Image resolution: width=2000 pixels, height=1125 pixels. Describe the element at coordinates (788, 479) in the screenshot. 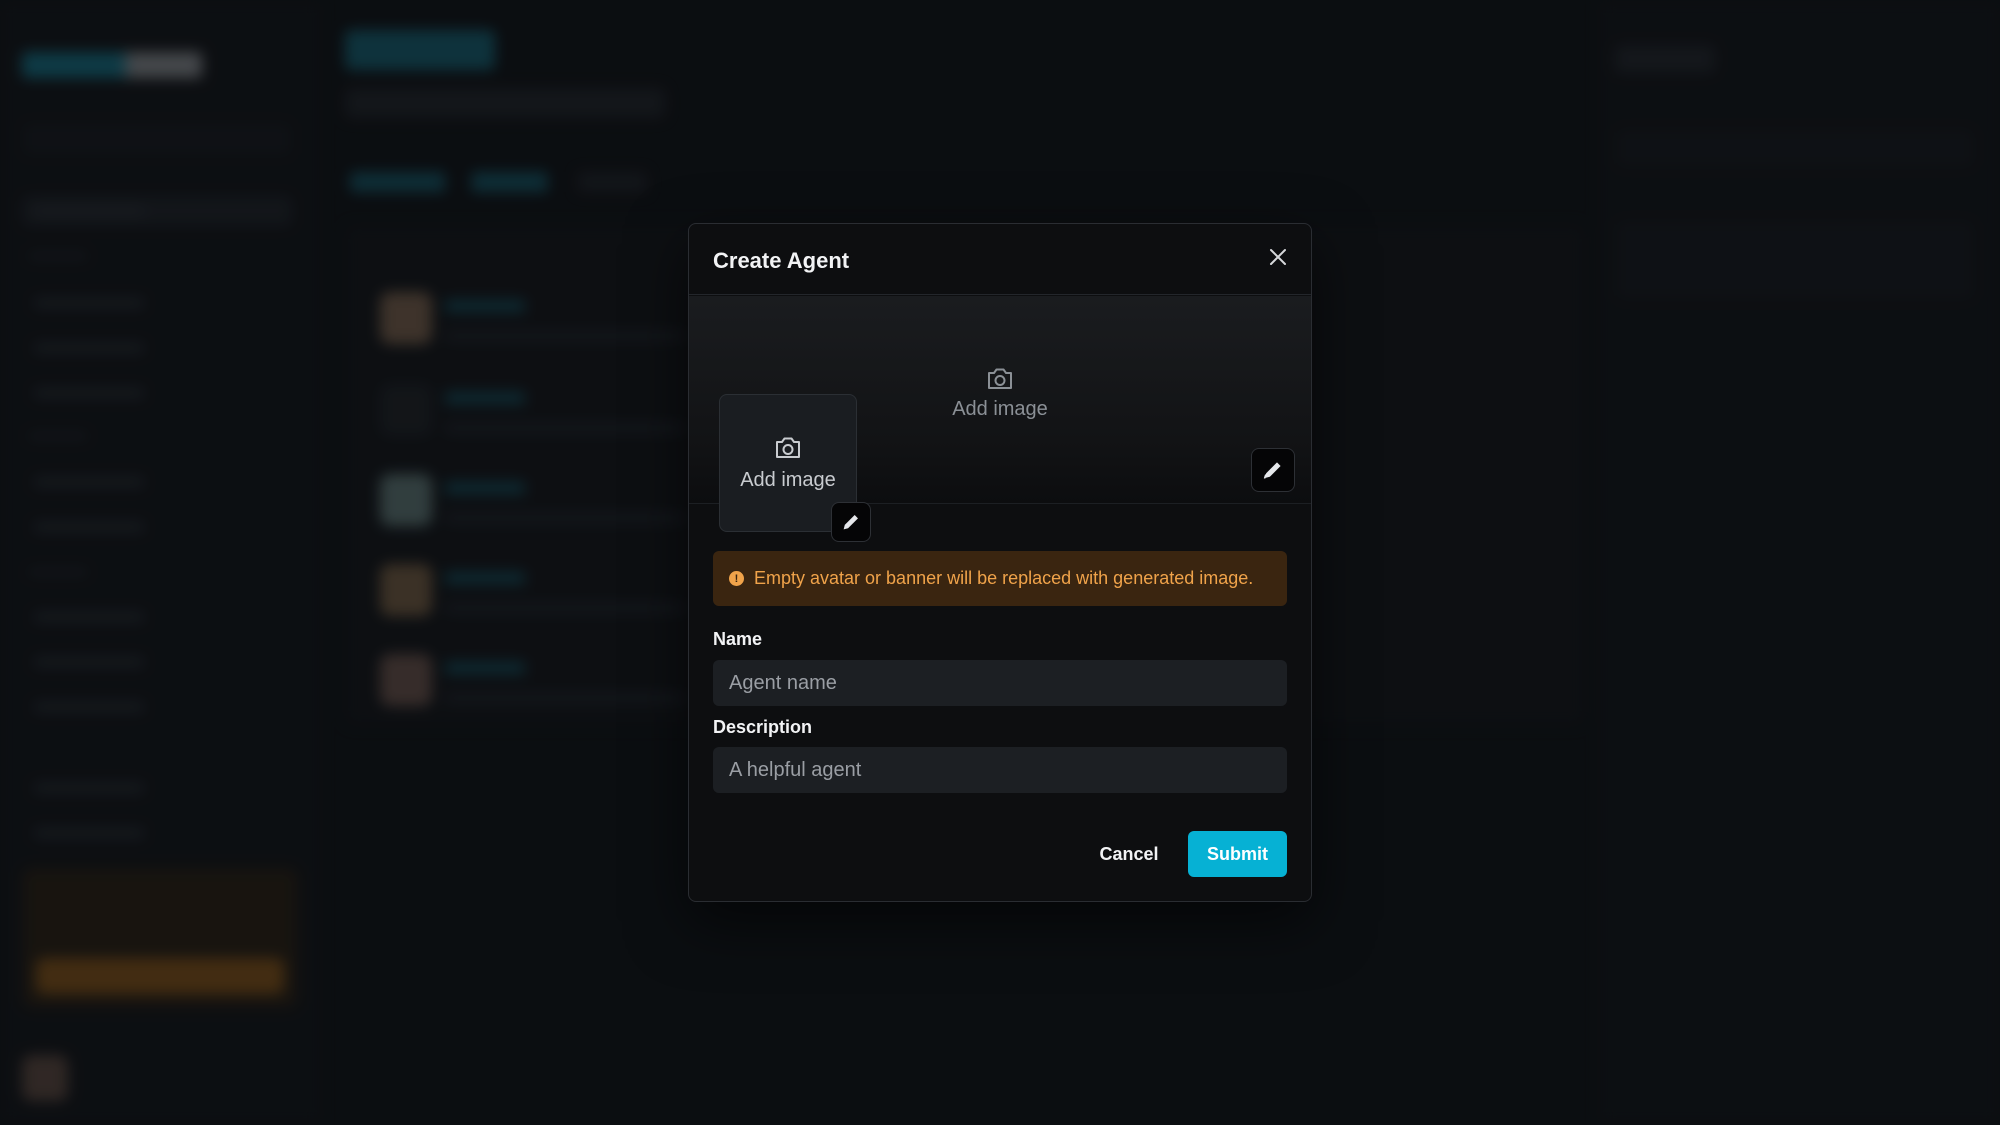

I see `avatar-add-label: Add image` at that location.